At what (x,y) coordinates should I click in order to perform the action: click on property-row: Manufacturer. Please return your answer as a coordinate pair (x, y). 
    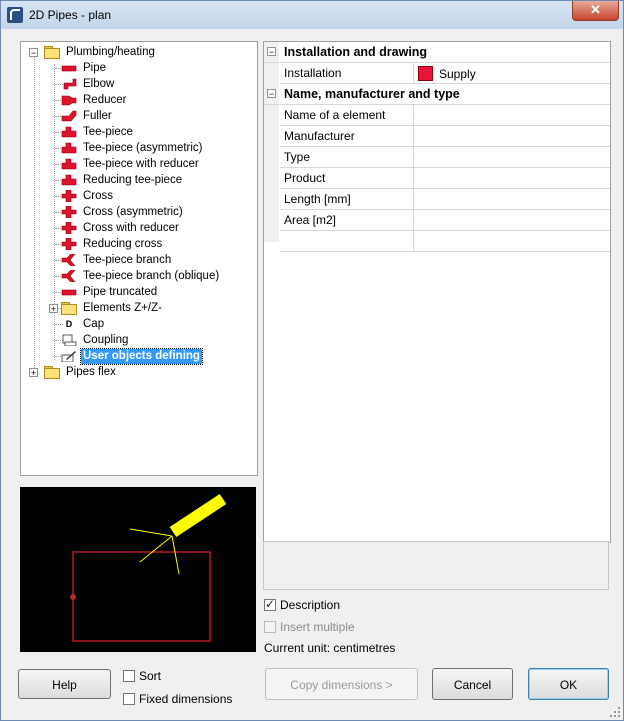
    Looking at the image, I should click on (445, 136).